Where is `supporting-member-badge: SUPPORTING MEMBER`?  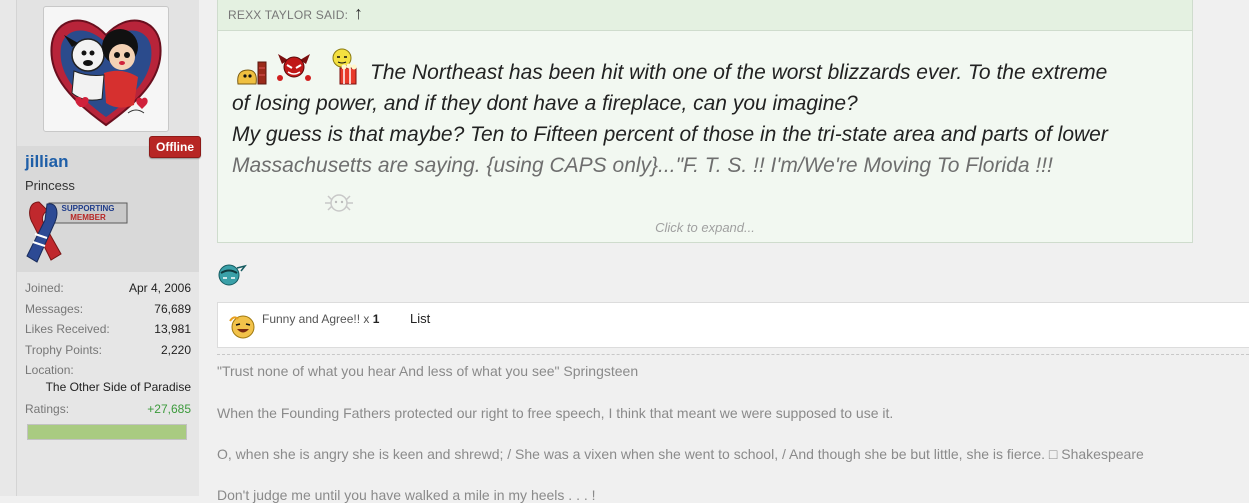
supporting-member-badge: SUPPORTING MEMBER is located at coordinates (77, 233).